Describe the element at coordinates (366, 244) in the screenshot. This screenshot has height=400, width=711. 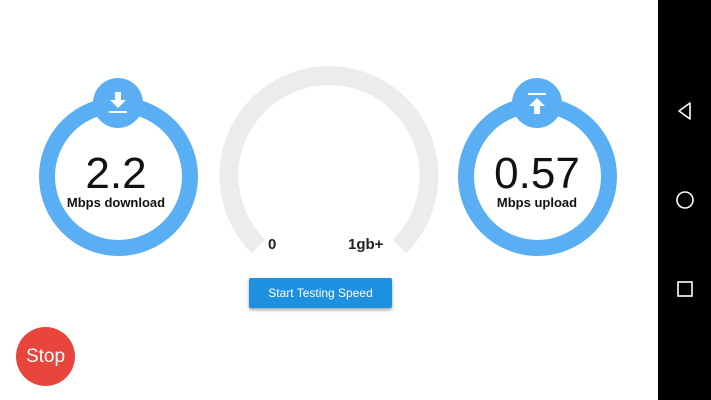
I see `gauge-max-label: 1gb+` at that location.